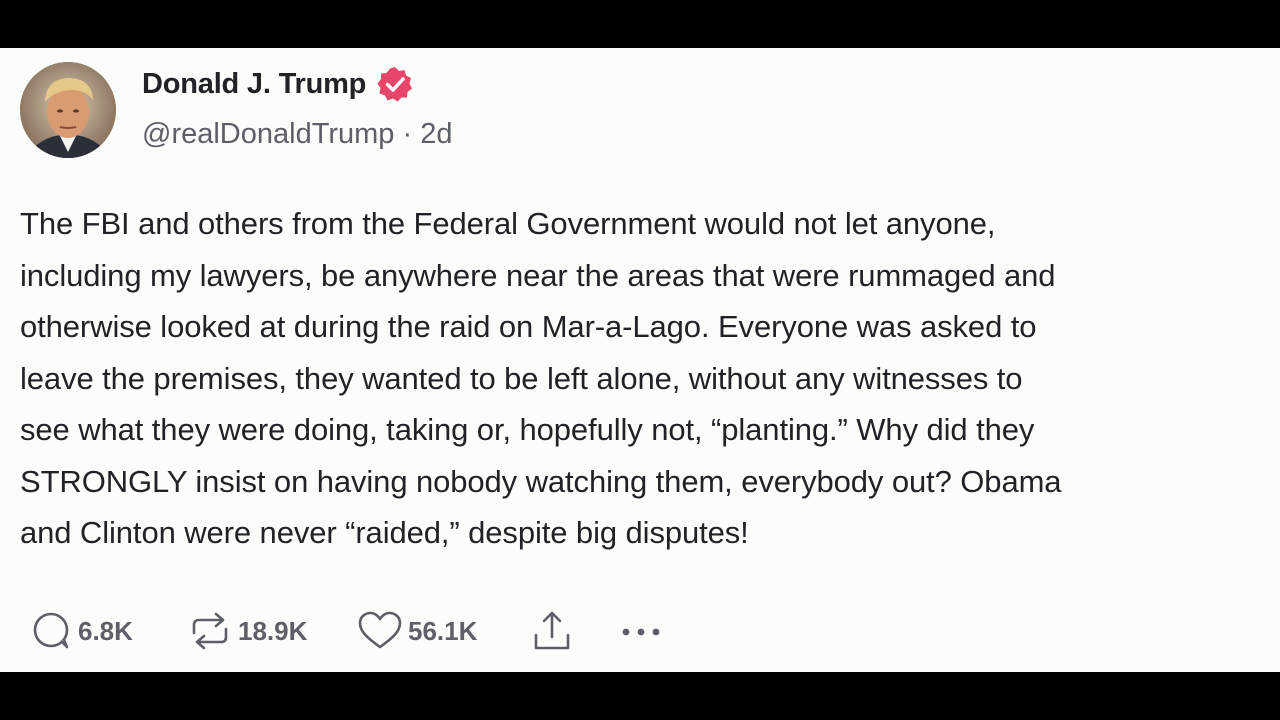 The height and width of the screenshot is (720, 1280). What do you see at coordinates (210, 631) in the screenshot?
I see `repost-icon` at bounding box center [210, 631].